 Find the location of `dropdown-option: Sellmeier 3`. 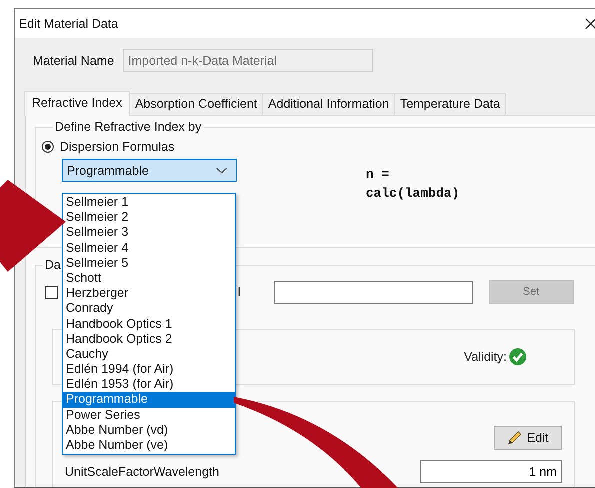

dropdown-option: Sellmeier 3 is located at coordinates (149, 233).